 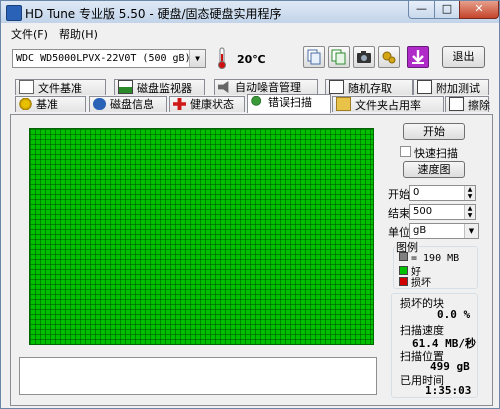 What do you see at coordinates (403, 256) in the screenshot?
I see `legend-block-swatch` at bounding box center [403, 256].